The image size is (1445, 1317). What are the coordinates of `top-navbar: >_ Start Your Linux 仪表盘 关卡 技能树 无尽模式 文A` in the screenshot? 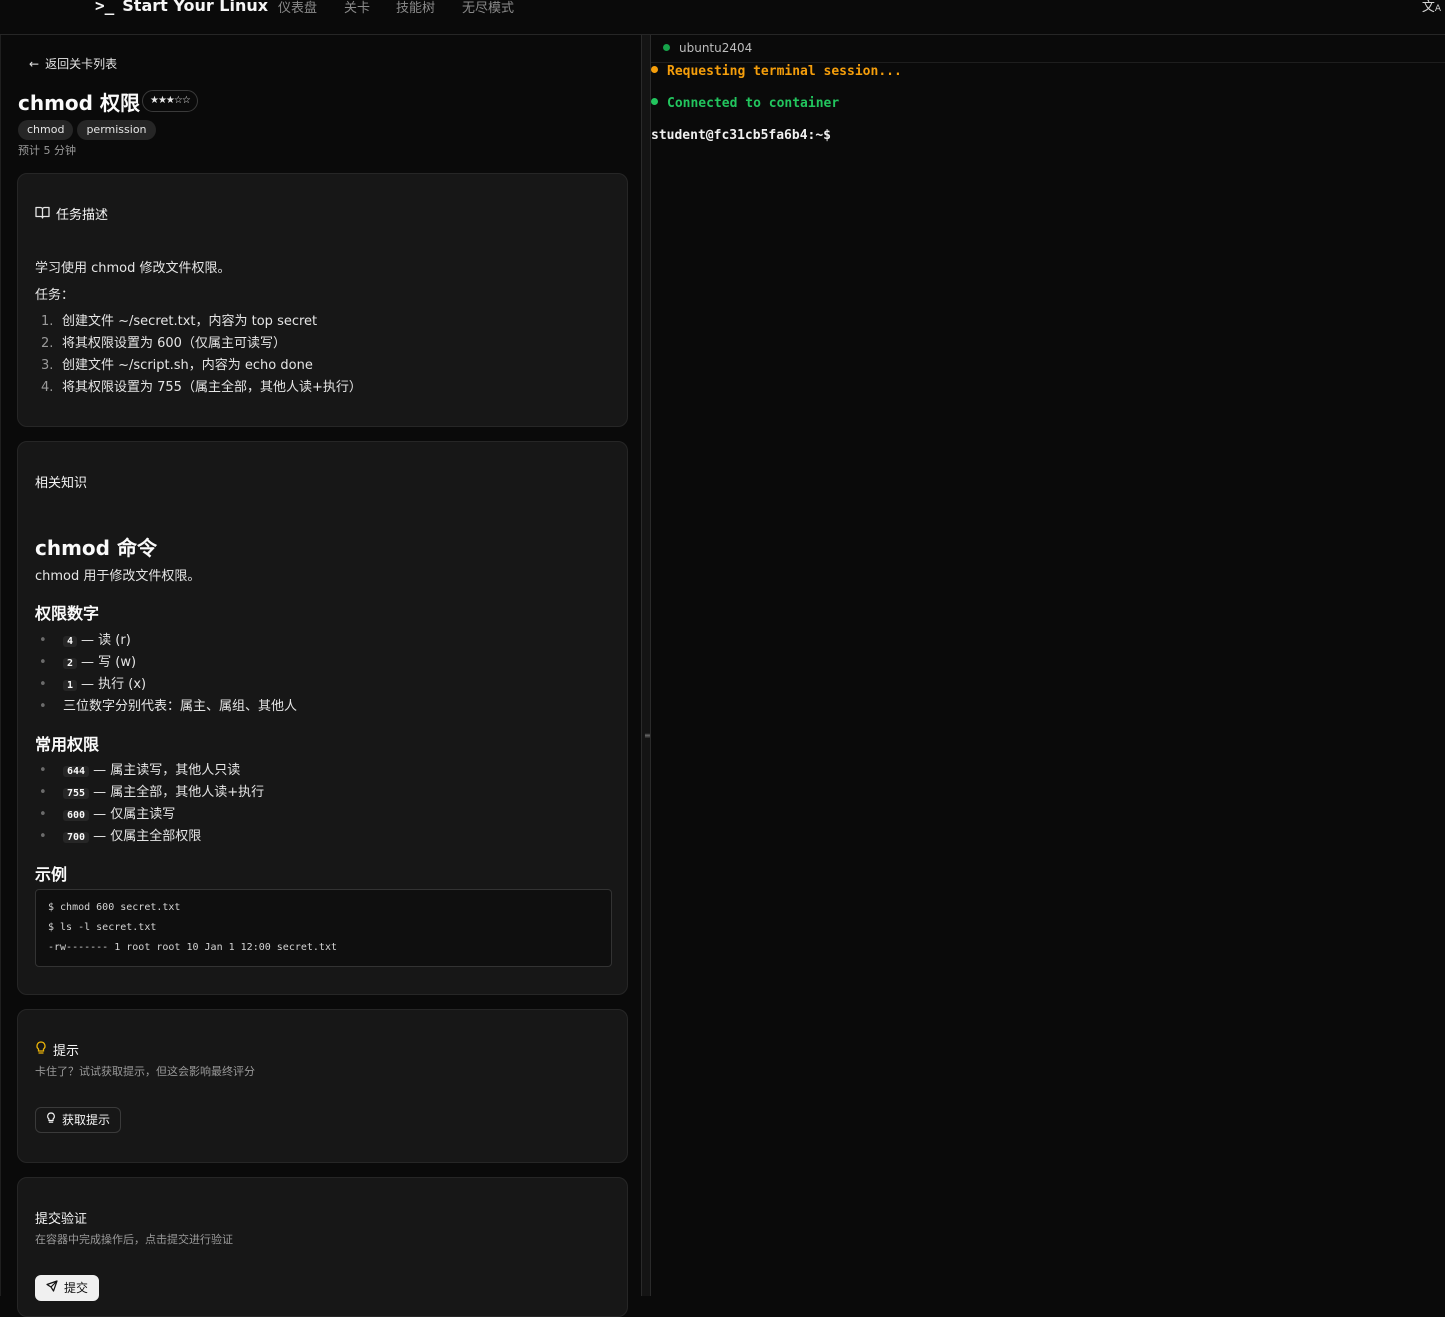 It's located at (722, 17).